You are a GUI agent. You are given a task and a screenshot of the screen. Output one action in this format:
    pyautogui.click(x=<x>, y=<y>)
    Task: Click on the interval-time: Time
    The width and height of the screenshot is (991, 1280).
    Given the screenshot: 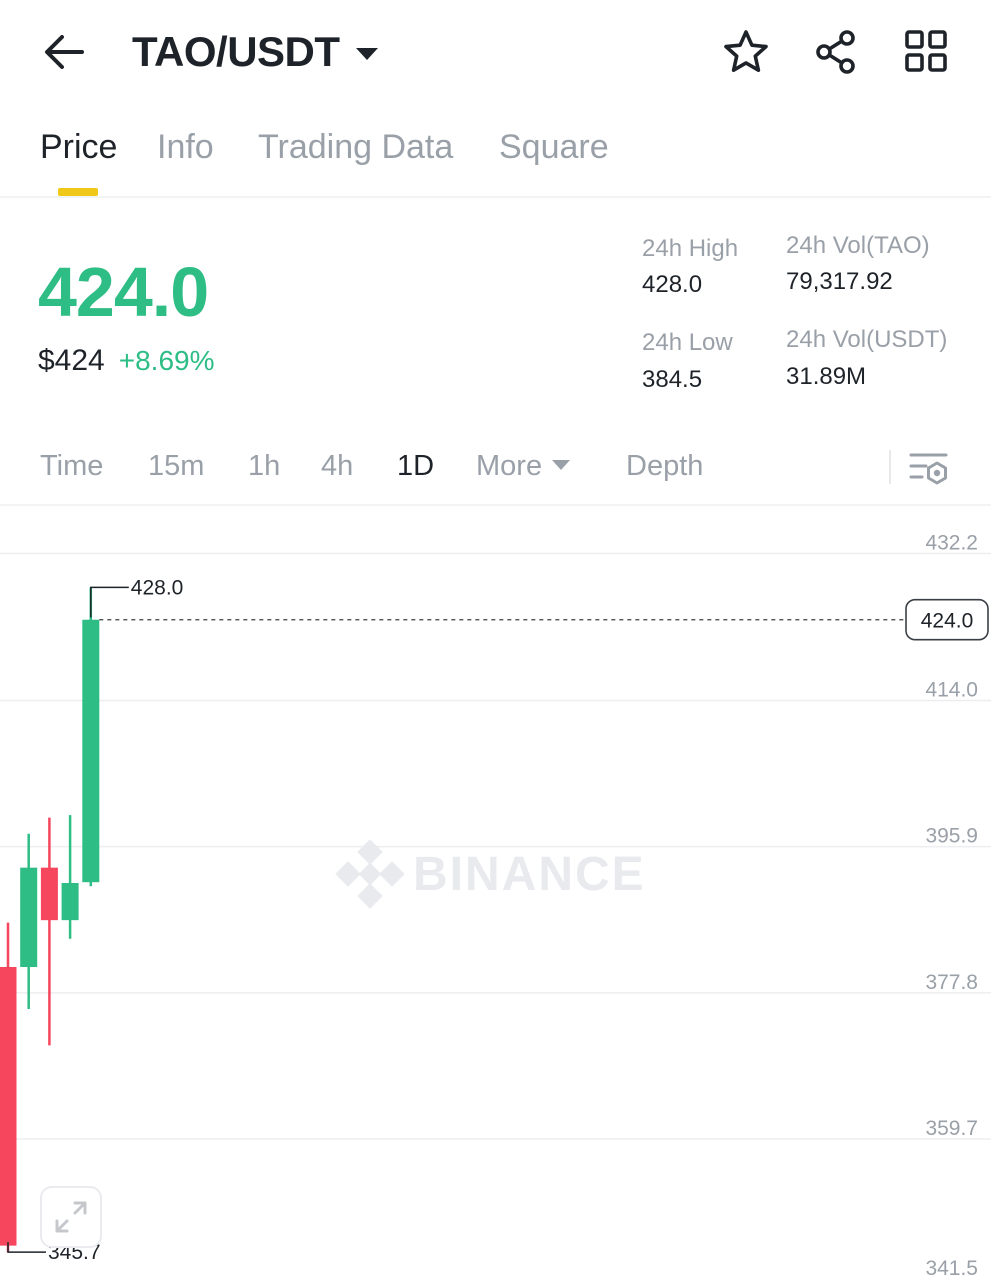 What is the action you would take?
    pyautogui.click(x=71, y=466)
    